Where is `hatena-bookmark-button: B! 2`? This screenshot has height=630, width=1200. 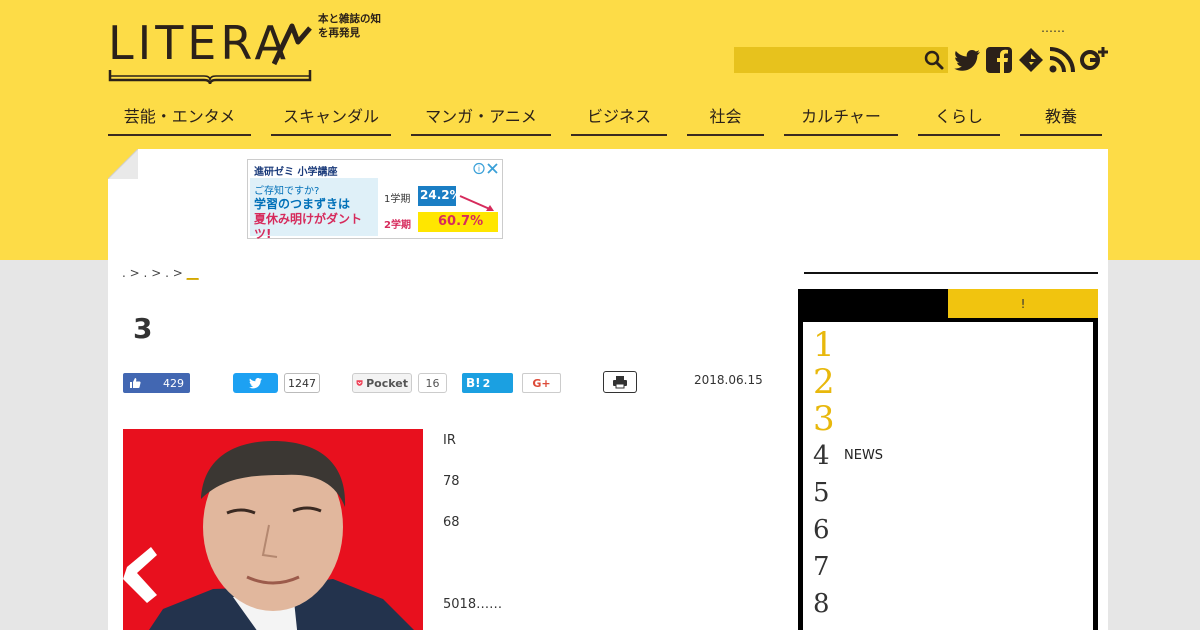
hatena-bookmark-button: B! 2 is located at coordinates (487, 383).